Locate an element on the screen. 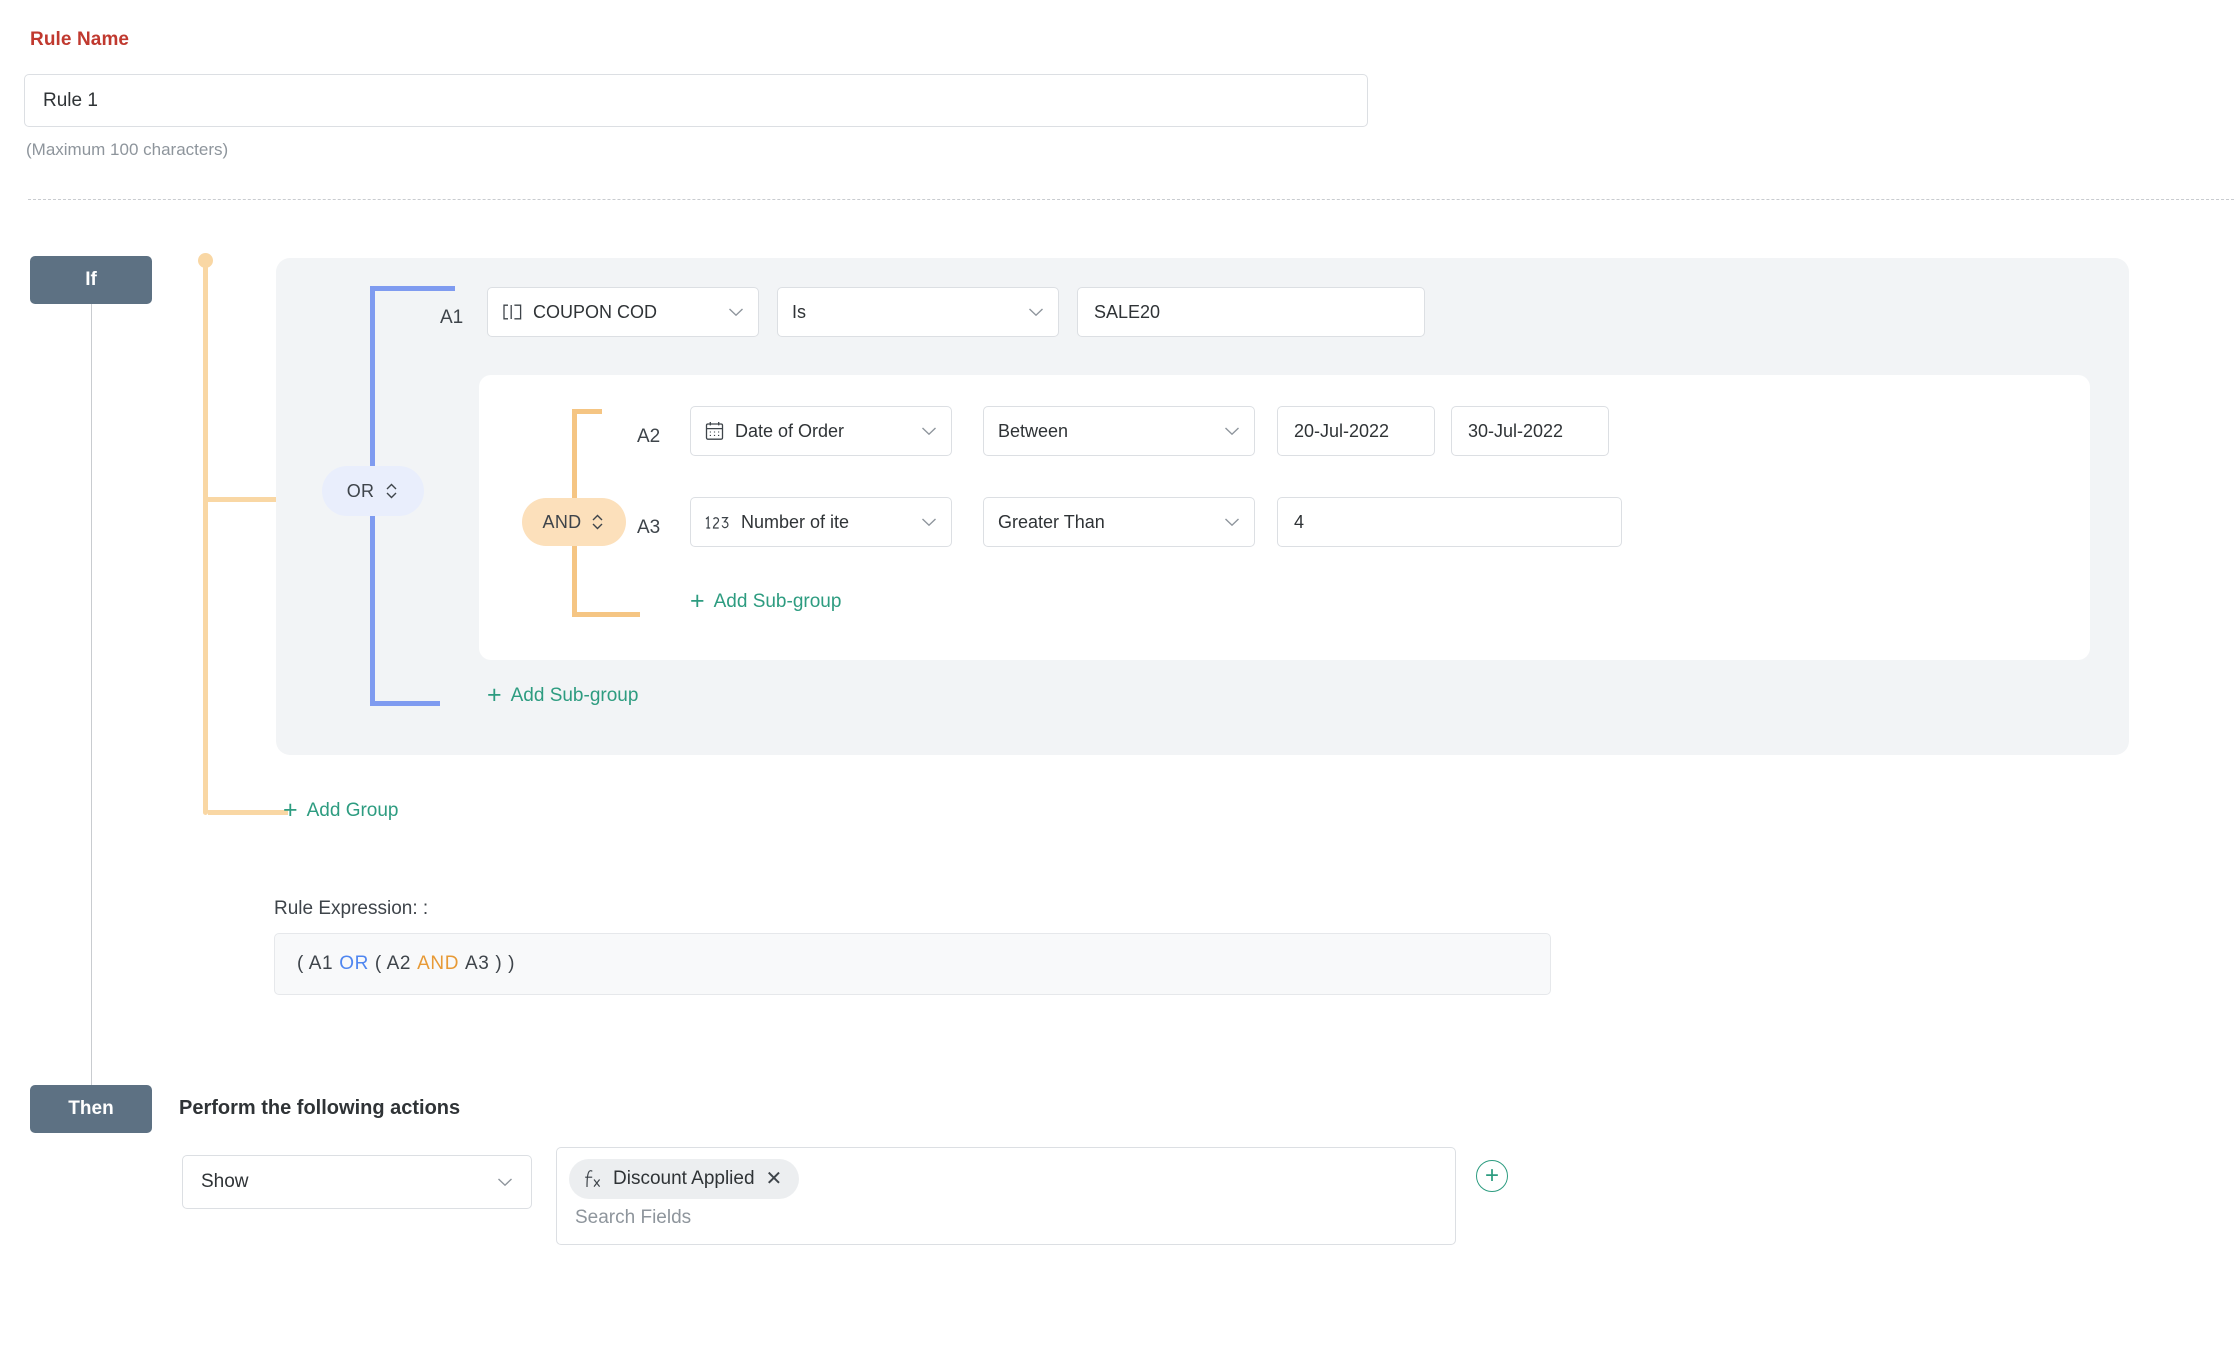  selected-field-label: Discount Applied is located at coordinates (684, 1178).